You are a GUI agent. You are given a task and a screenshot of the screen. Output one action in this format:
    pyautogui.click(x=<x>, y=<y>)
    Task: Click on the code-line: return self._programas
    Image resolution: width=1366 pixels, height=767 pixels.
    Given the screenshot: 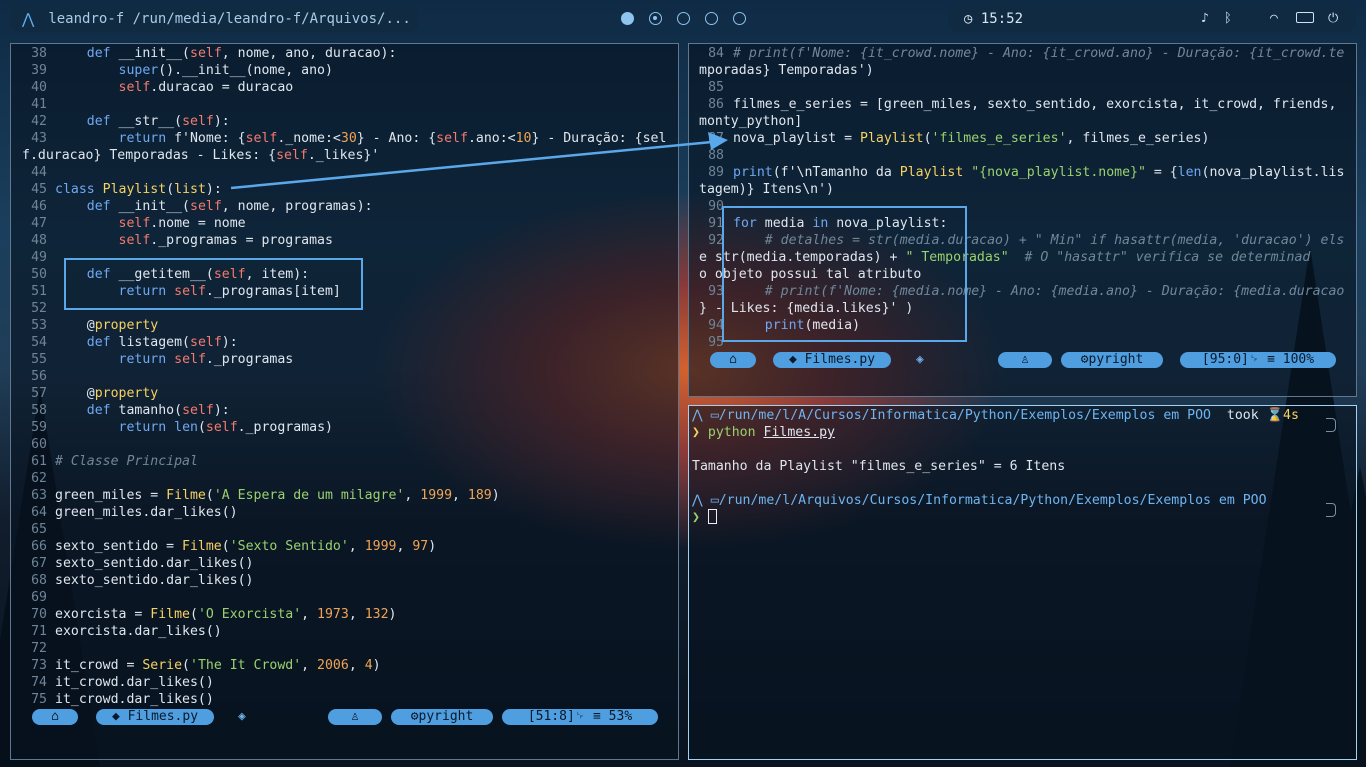 What is the action you would take?
    pyautogui.click(x=174, y=359)
    